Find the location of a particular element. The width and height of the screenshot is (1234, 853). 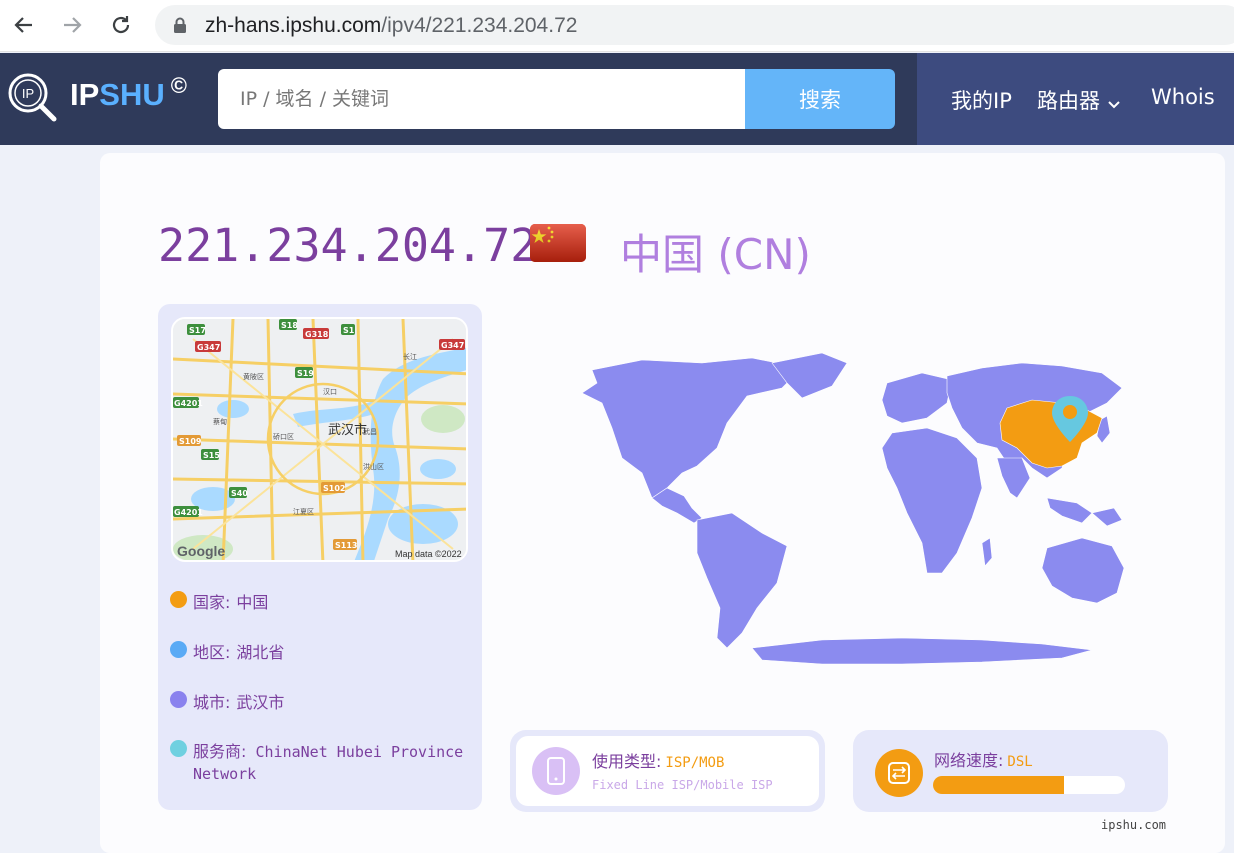

info-isp-label: 服务商: is located at coordinates (220, 751).